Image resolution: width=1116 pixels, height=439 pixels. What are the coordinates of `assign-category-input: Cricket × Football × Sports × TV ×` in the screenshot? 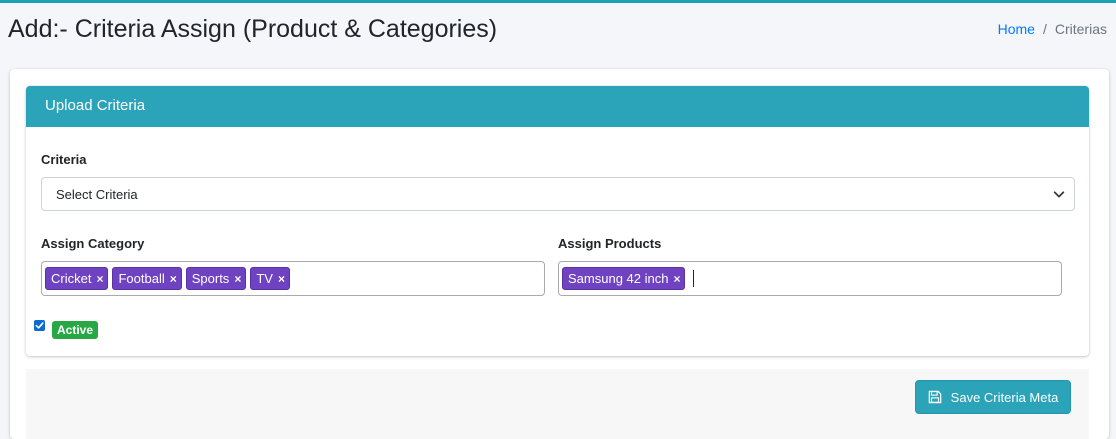 It's located at (293, 278).